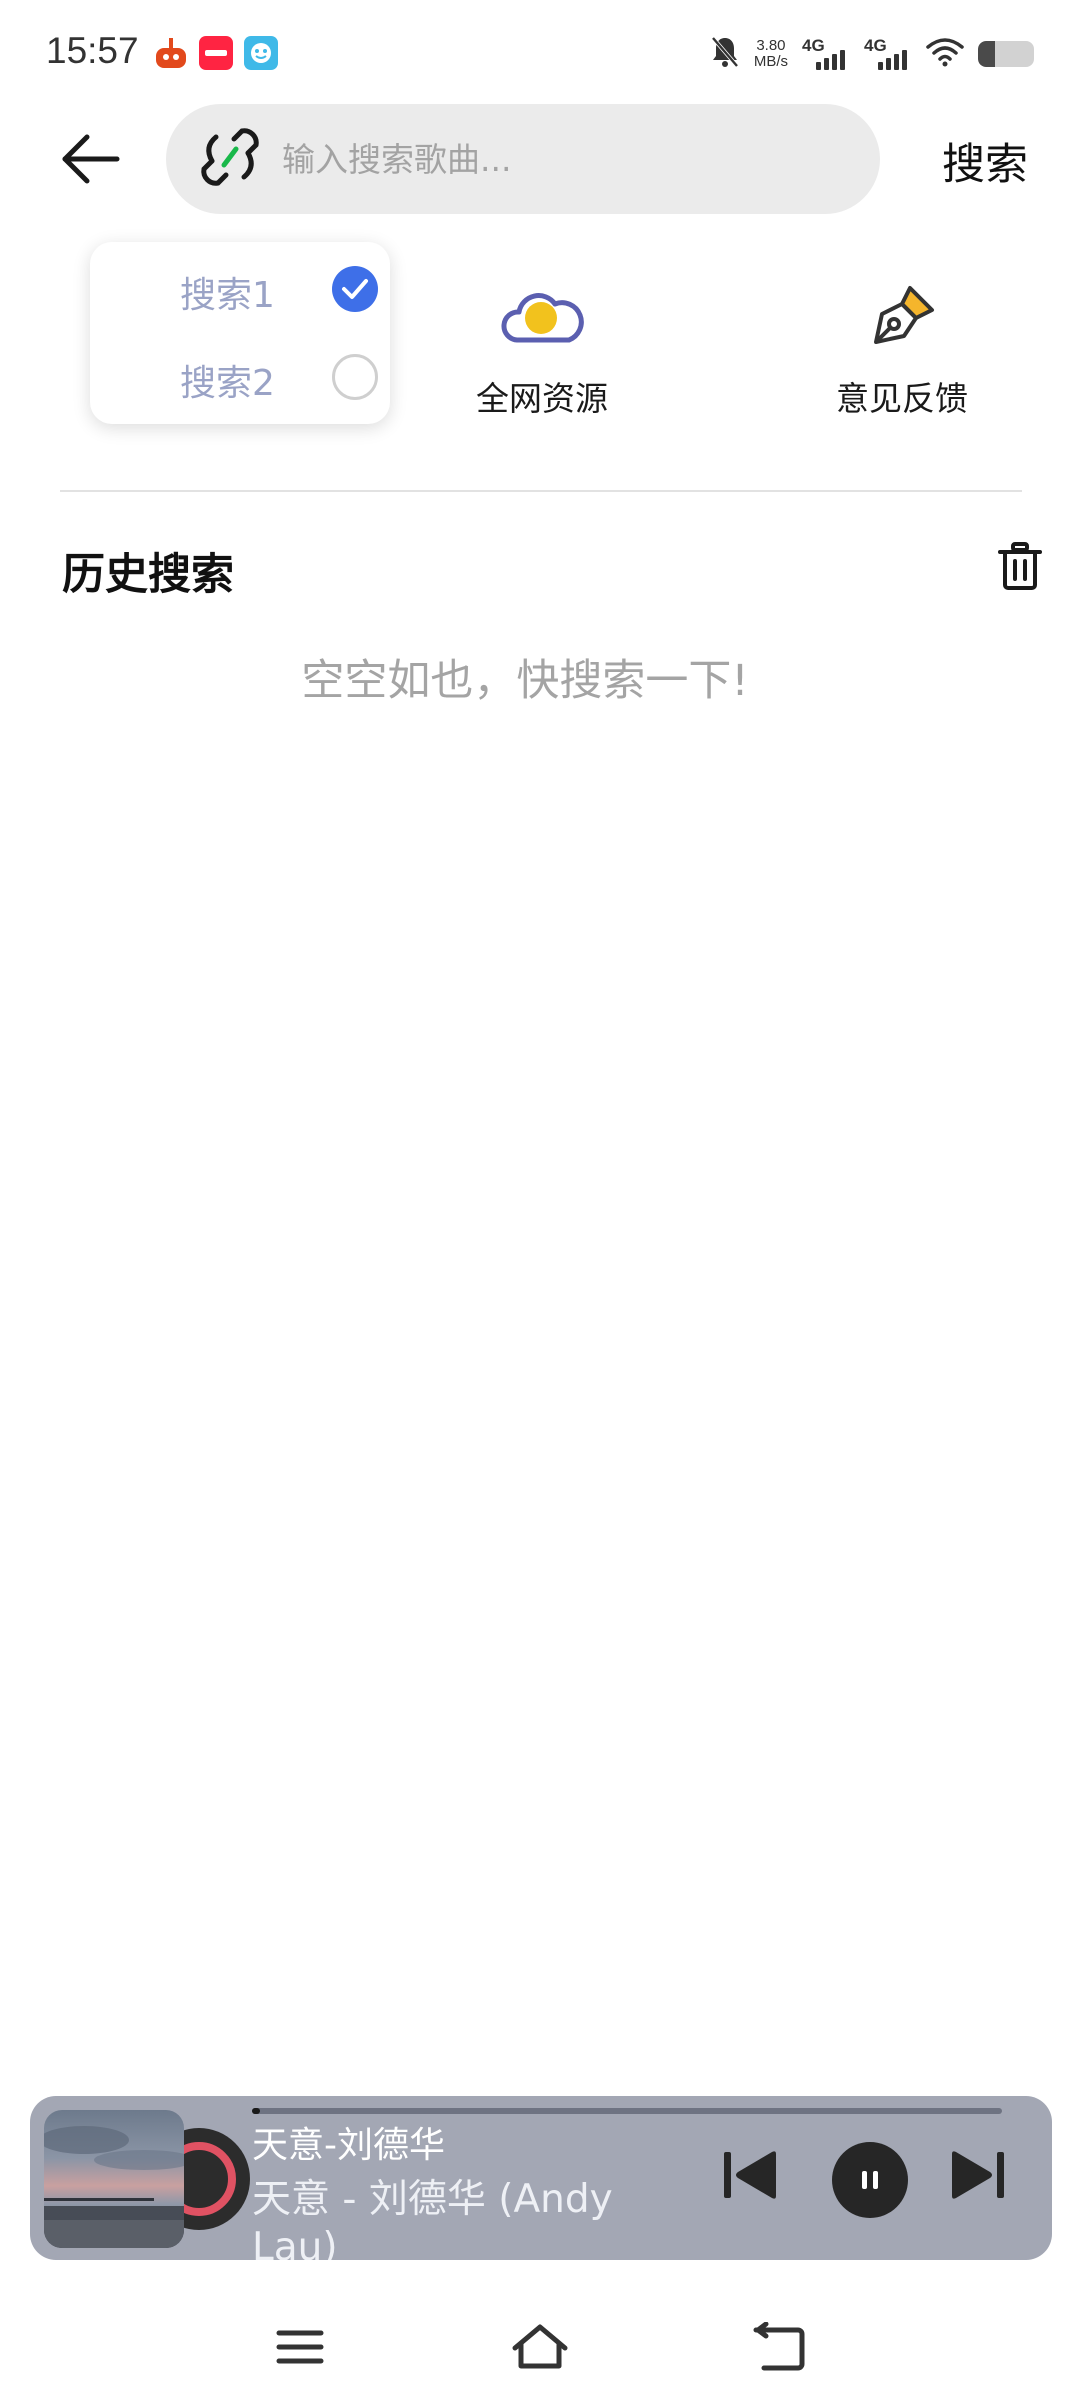 This screenshot has height=2400, width=1080. What do you see at coordinates (888, 53) in the screenshot?
I see `signal-sim2: 4G` at bounding box center [888, 53].